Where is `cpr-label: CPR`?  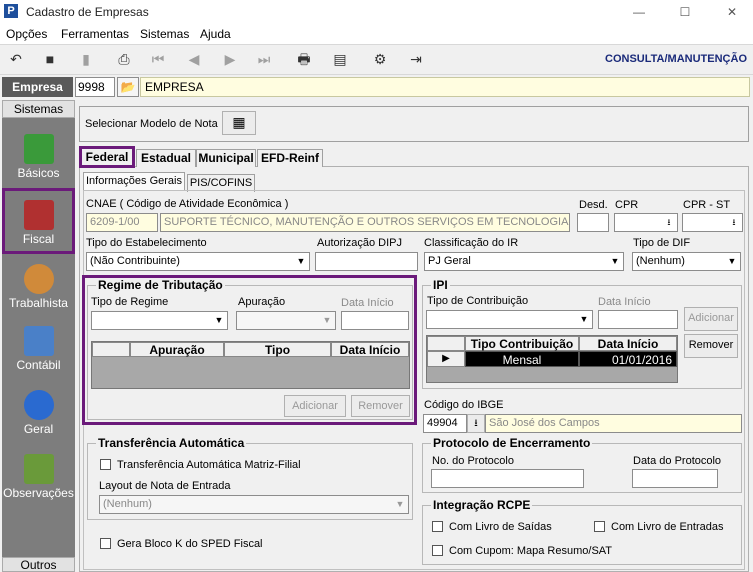
cpr-label: CPR is located at coordinates (627, 205).